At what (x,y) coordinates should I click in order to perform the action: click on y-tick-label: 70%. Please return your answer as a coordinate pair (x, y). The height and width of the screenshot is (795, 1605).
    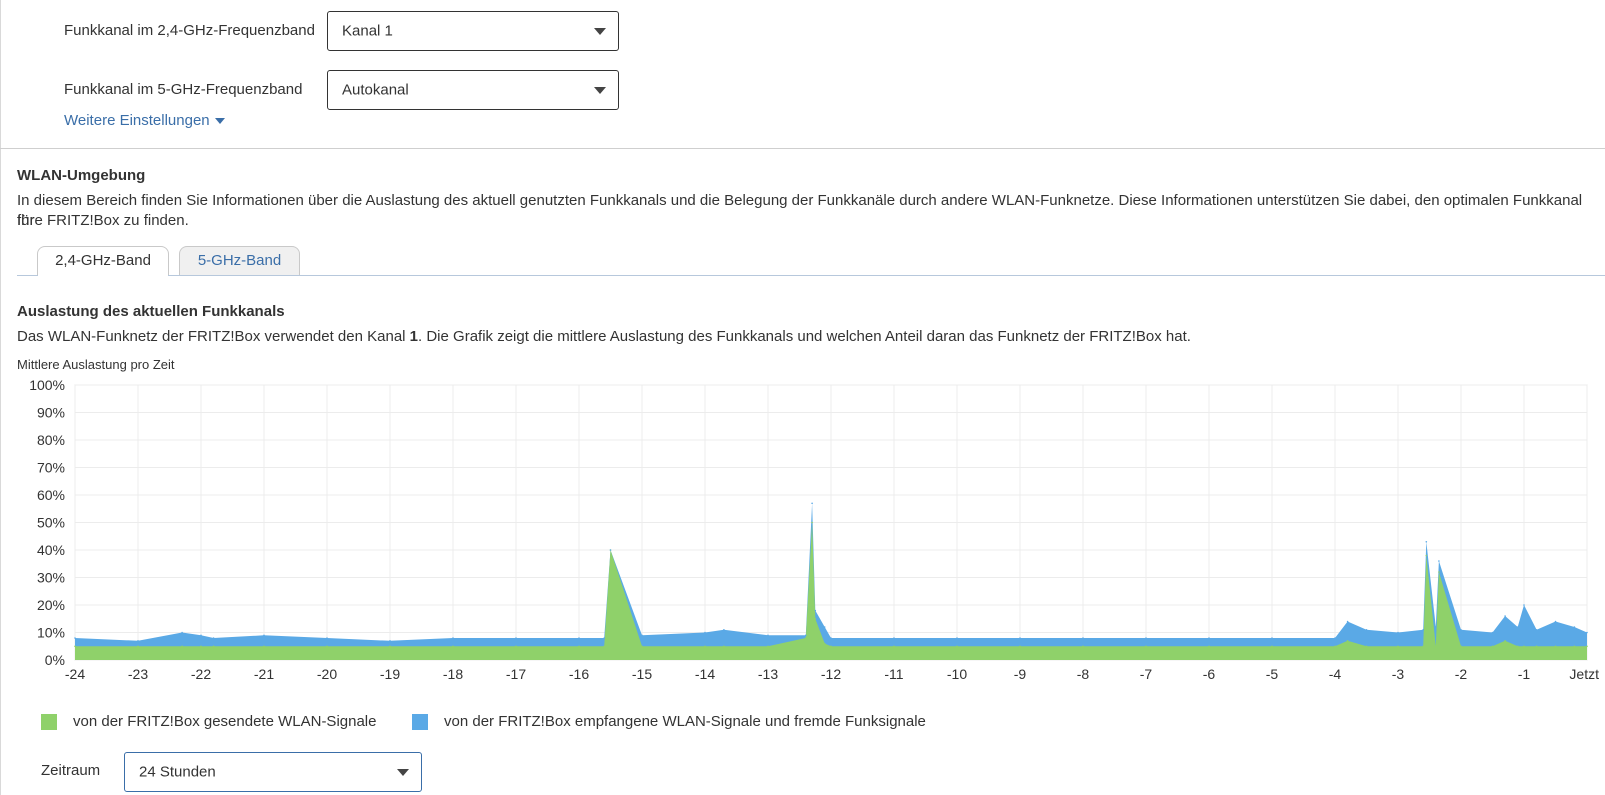
    Looking at the image, I should click on (51, 468).